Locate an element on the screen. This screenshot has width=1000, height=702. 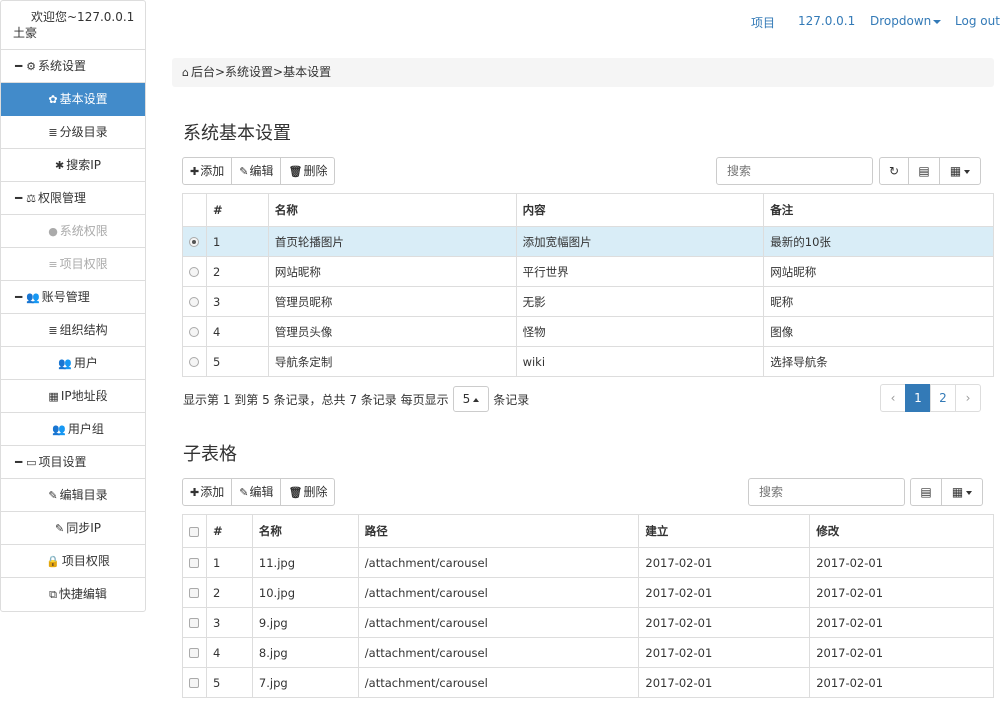
sidebar-item-label: 快捷编辑 is located at coordinates (82, 594).